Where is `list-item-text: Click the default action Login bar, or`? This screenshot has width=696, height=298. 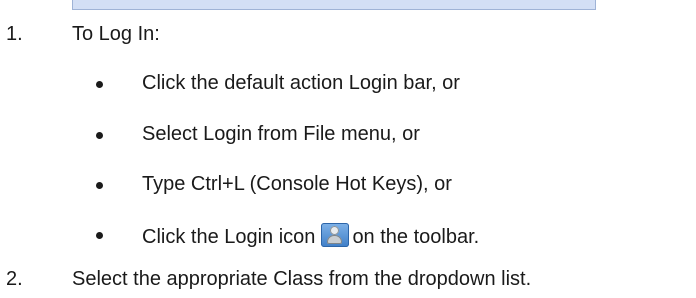
list-item-text: Click the default action Login bar, or is located at coordinates (301, 83).